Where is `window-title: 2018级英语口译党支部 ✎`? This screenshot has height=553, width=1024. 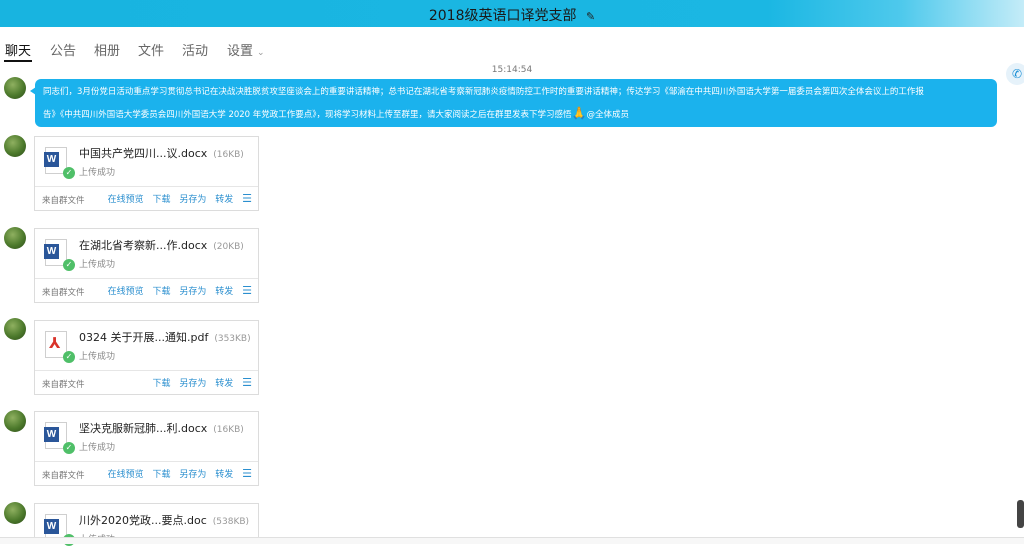
window-title: 2018级英语口译党支部 ✎ is located at coordinates (512, 15).